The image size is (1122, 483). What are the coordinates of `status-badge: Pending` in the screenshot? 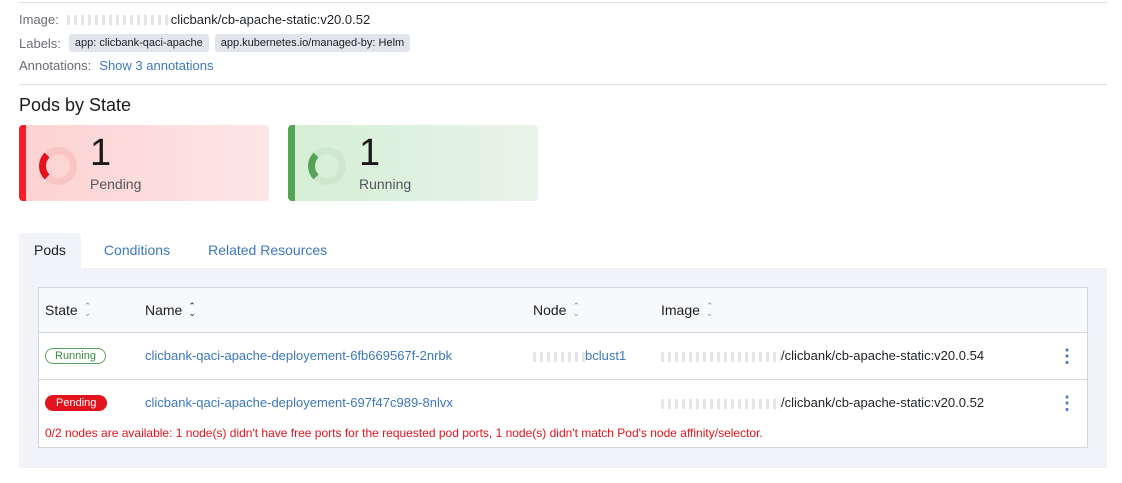 It's located at (76, 403).